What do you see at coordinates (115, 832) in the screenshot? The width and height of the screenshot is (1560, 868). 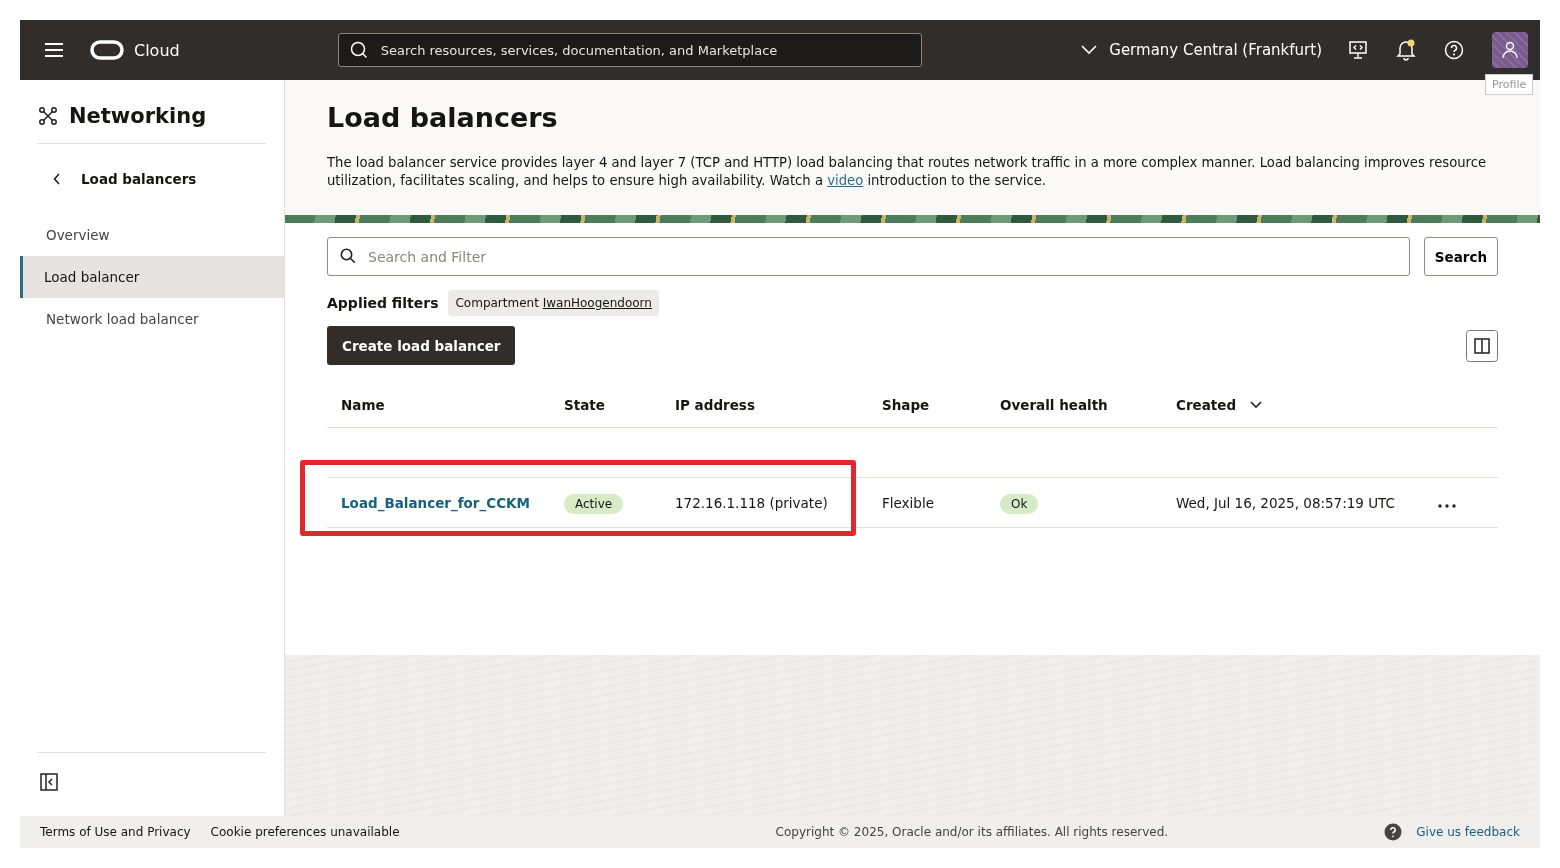 I see `terms-link: Terms of Use and Privacy` at bounding box center [115, 832].